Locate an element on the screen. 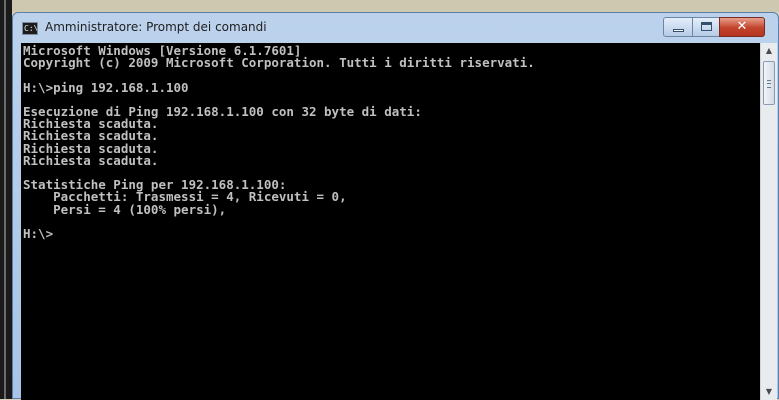  desktop-top-edge is located at coordinates (395, 6).